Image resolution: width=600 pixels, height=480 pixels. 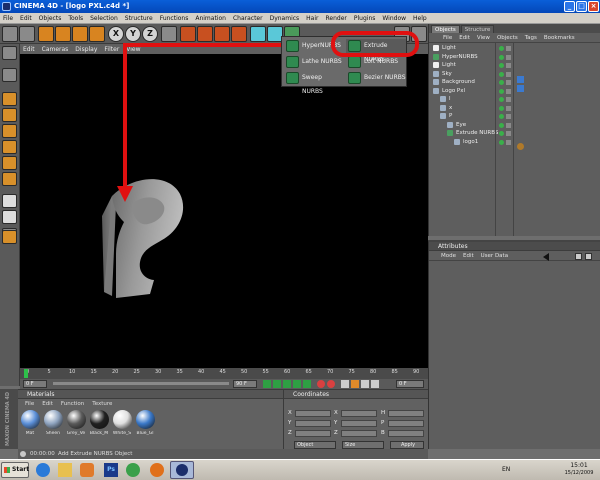 I want to click on coord-size-select: Size, so click(x=363, y=445).